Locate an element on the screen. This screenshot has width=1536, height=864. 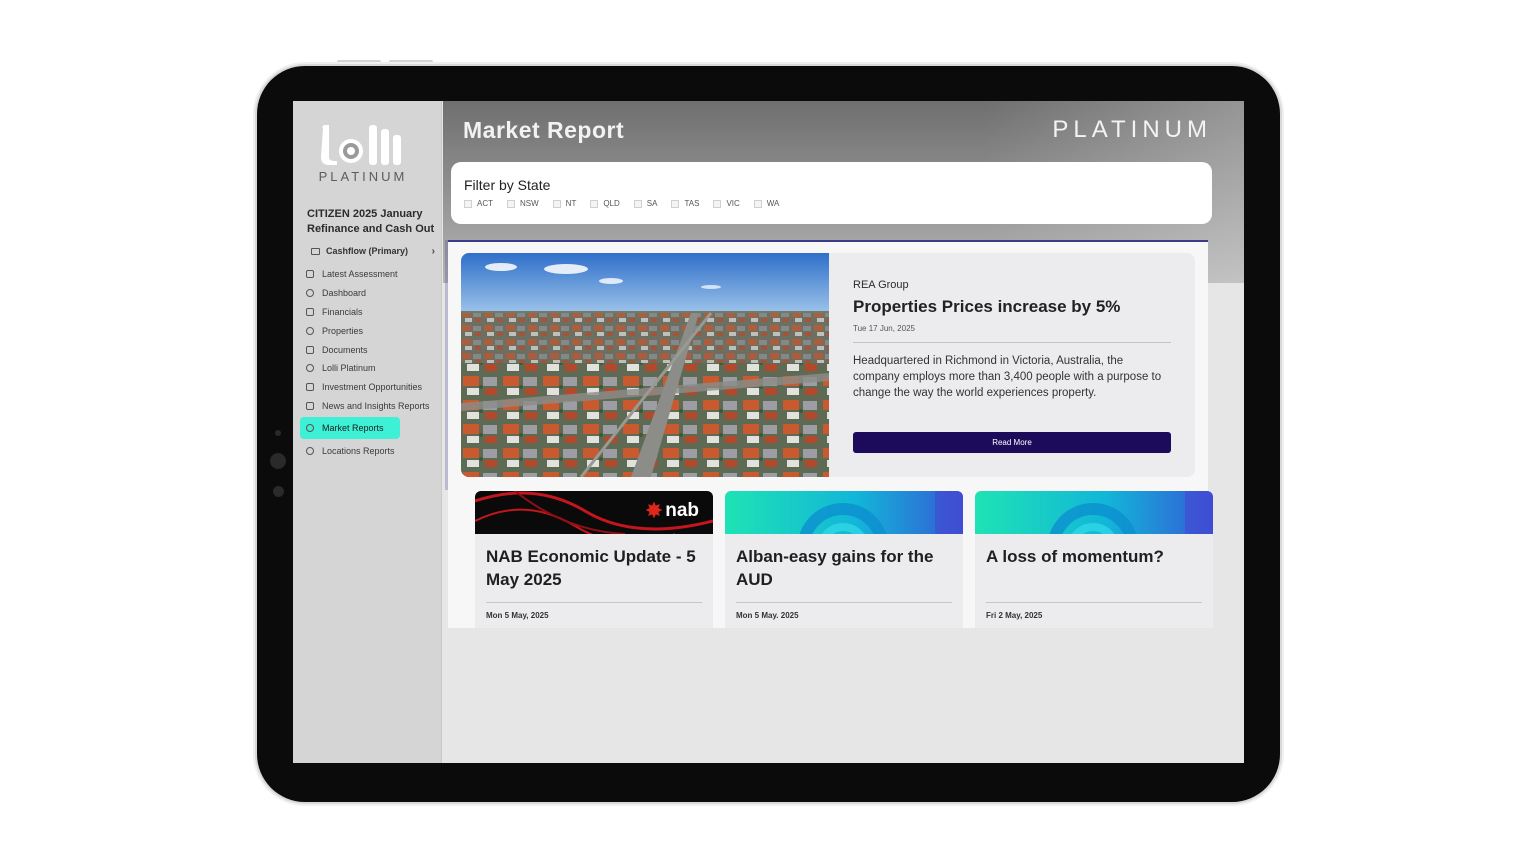
nab-banner-image: ✸ nab is located at coordinates (594, 512).